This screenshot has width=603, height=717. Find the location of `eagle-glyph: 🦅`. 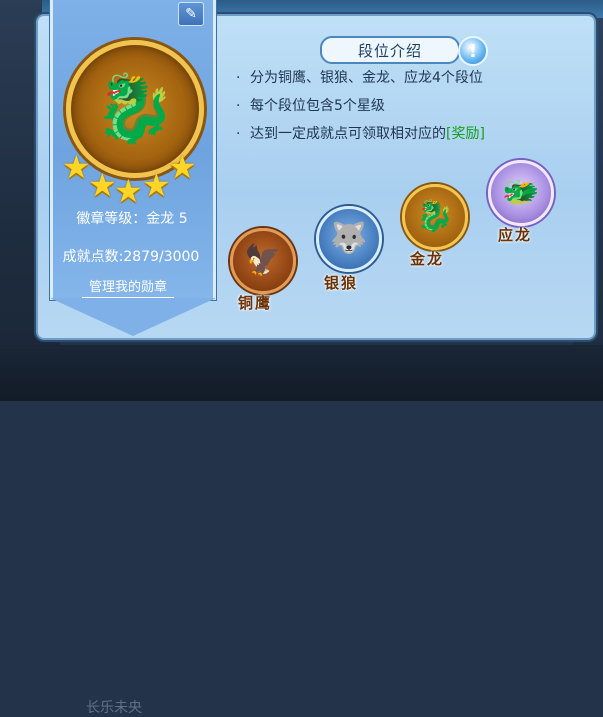

eagle-glyph: 🦅 is located at coordinates (263, 260).